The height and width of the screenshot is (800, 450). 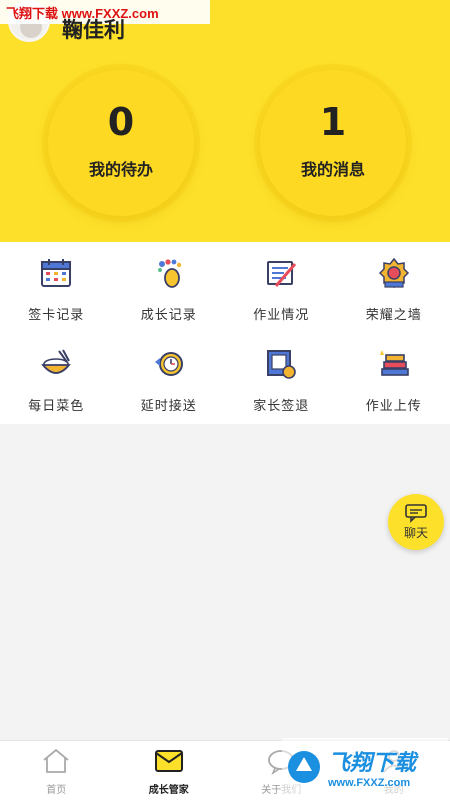 I want to click on grid-item-delayed-pickup: 延时接送, so click(x=169, y=378).